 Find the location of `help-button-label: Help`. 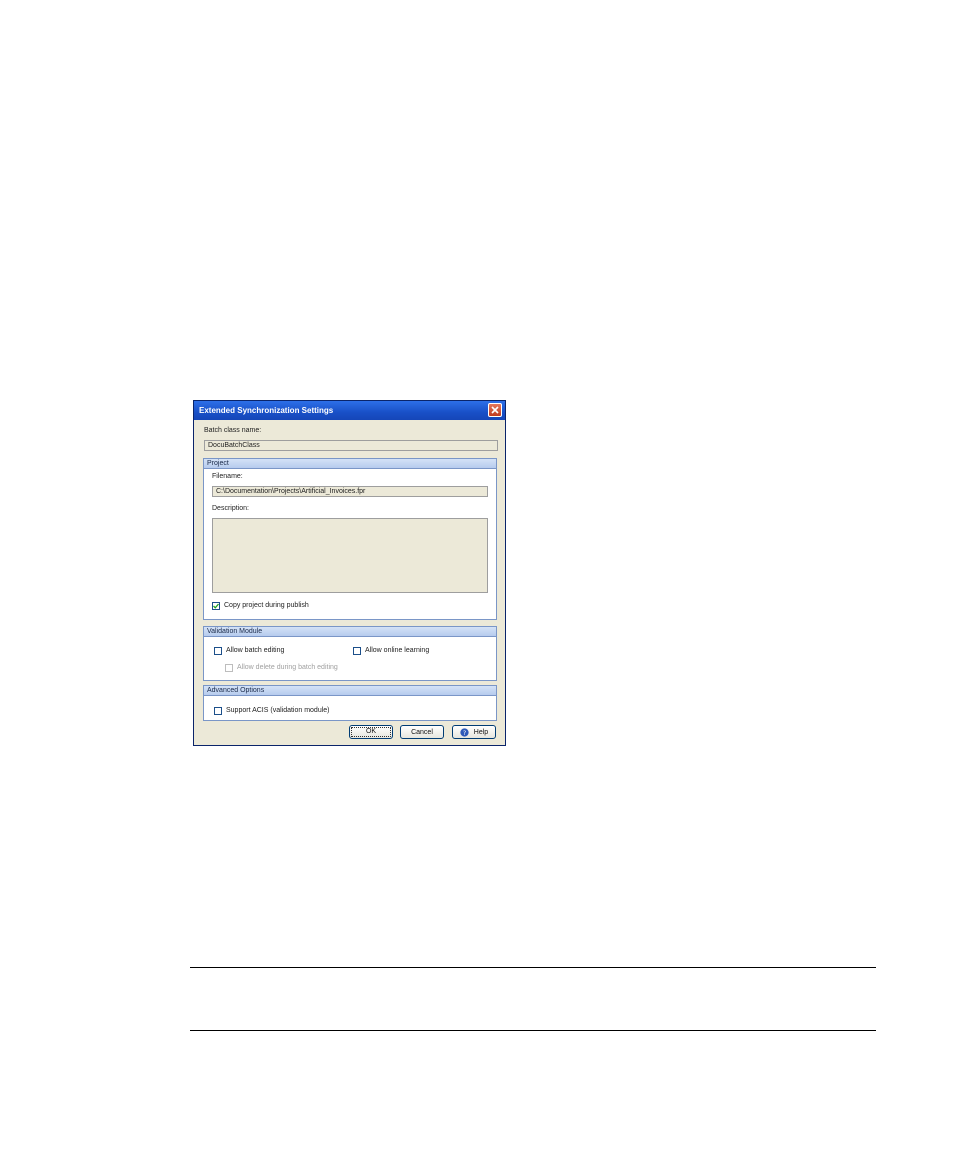

help-button-label: Help is located at coordinates (481, 732).